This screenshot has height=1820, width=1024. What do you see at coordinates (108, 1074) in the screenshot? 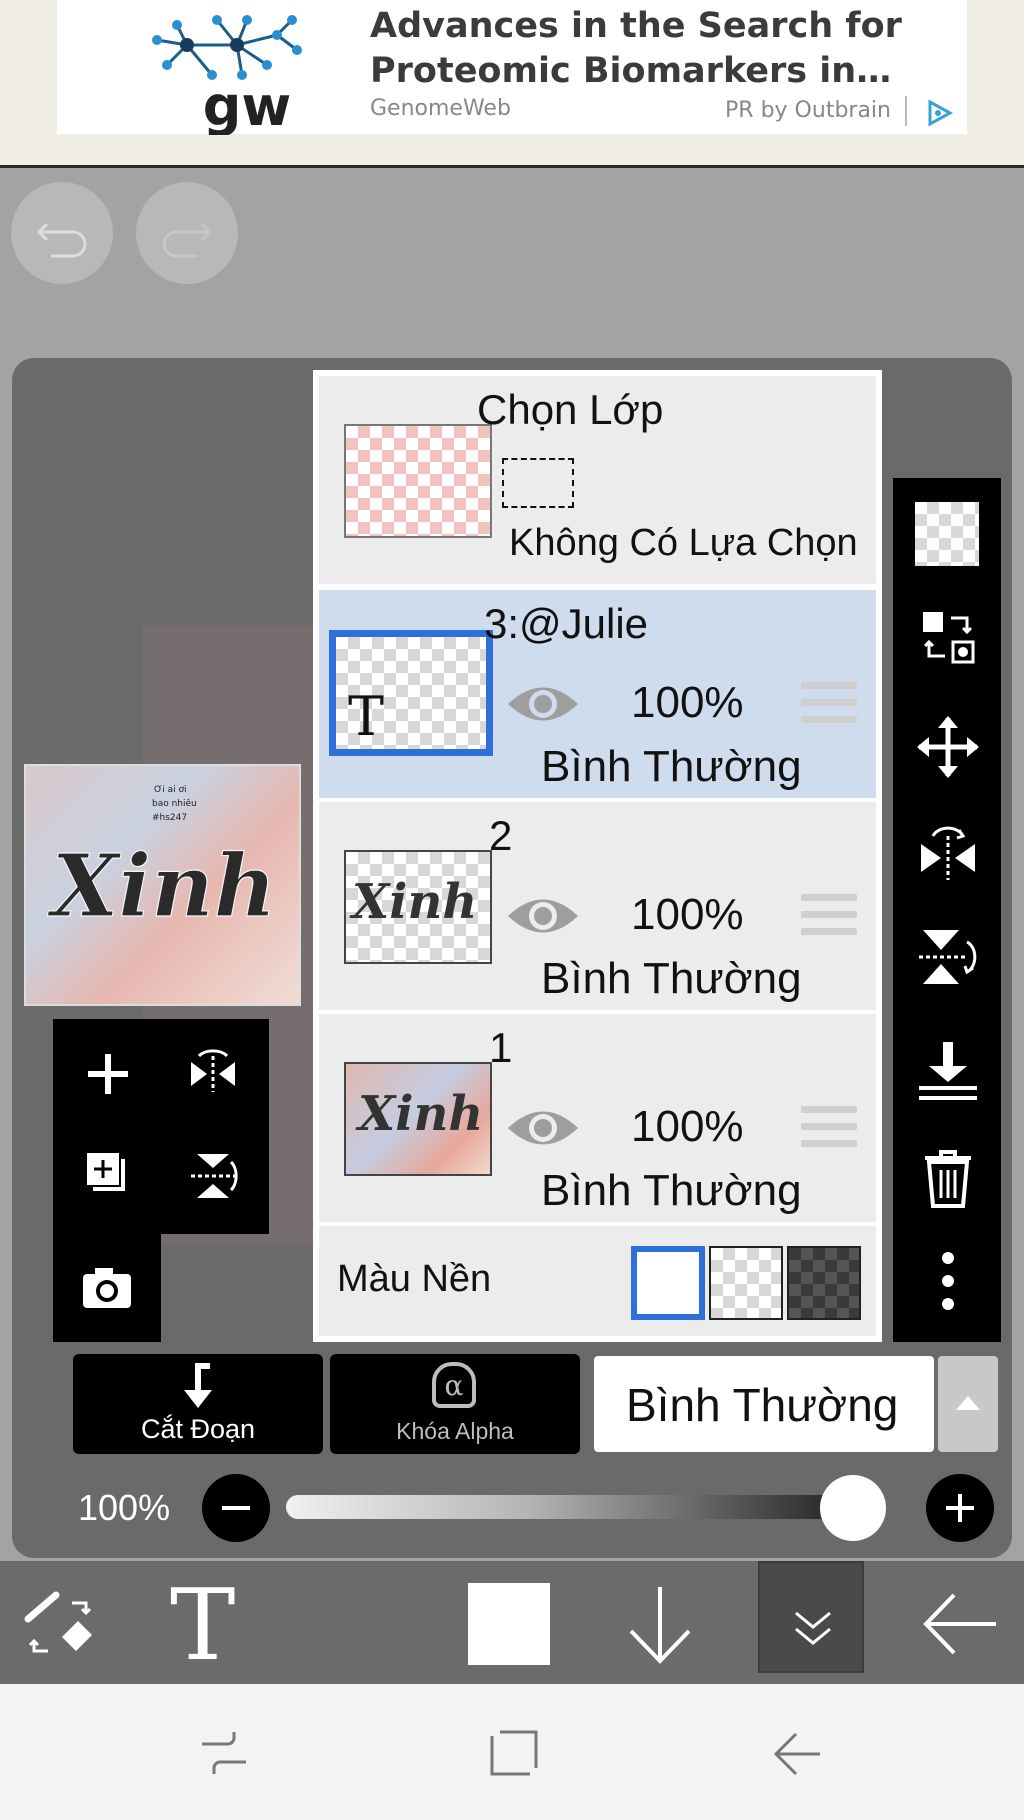
I see `add-layer-icon` at bounding box center [108, 1074].